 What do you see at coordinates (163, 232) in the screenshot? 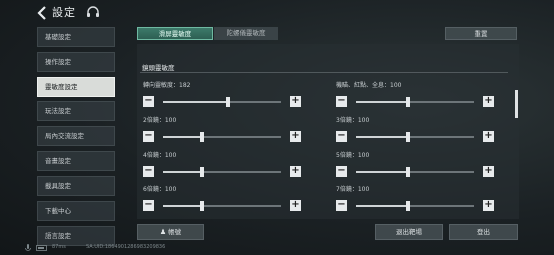
I see `user-icon: ♟` at bounding box center [163, 232].